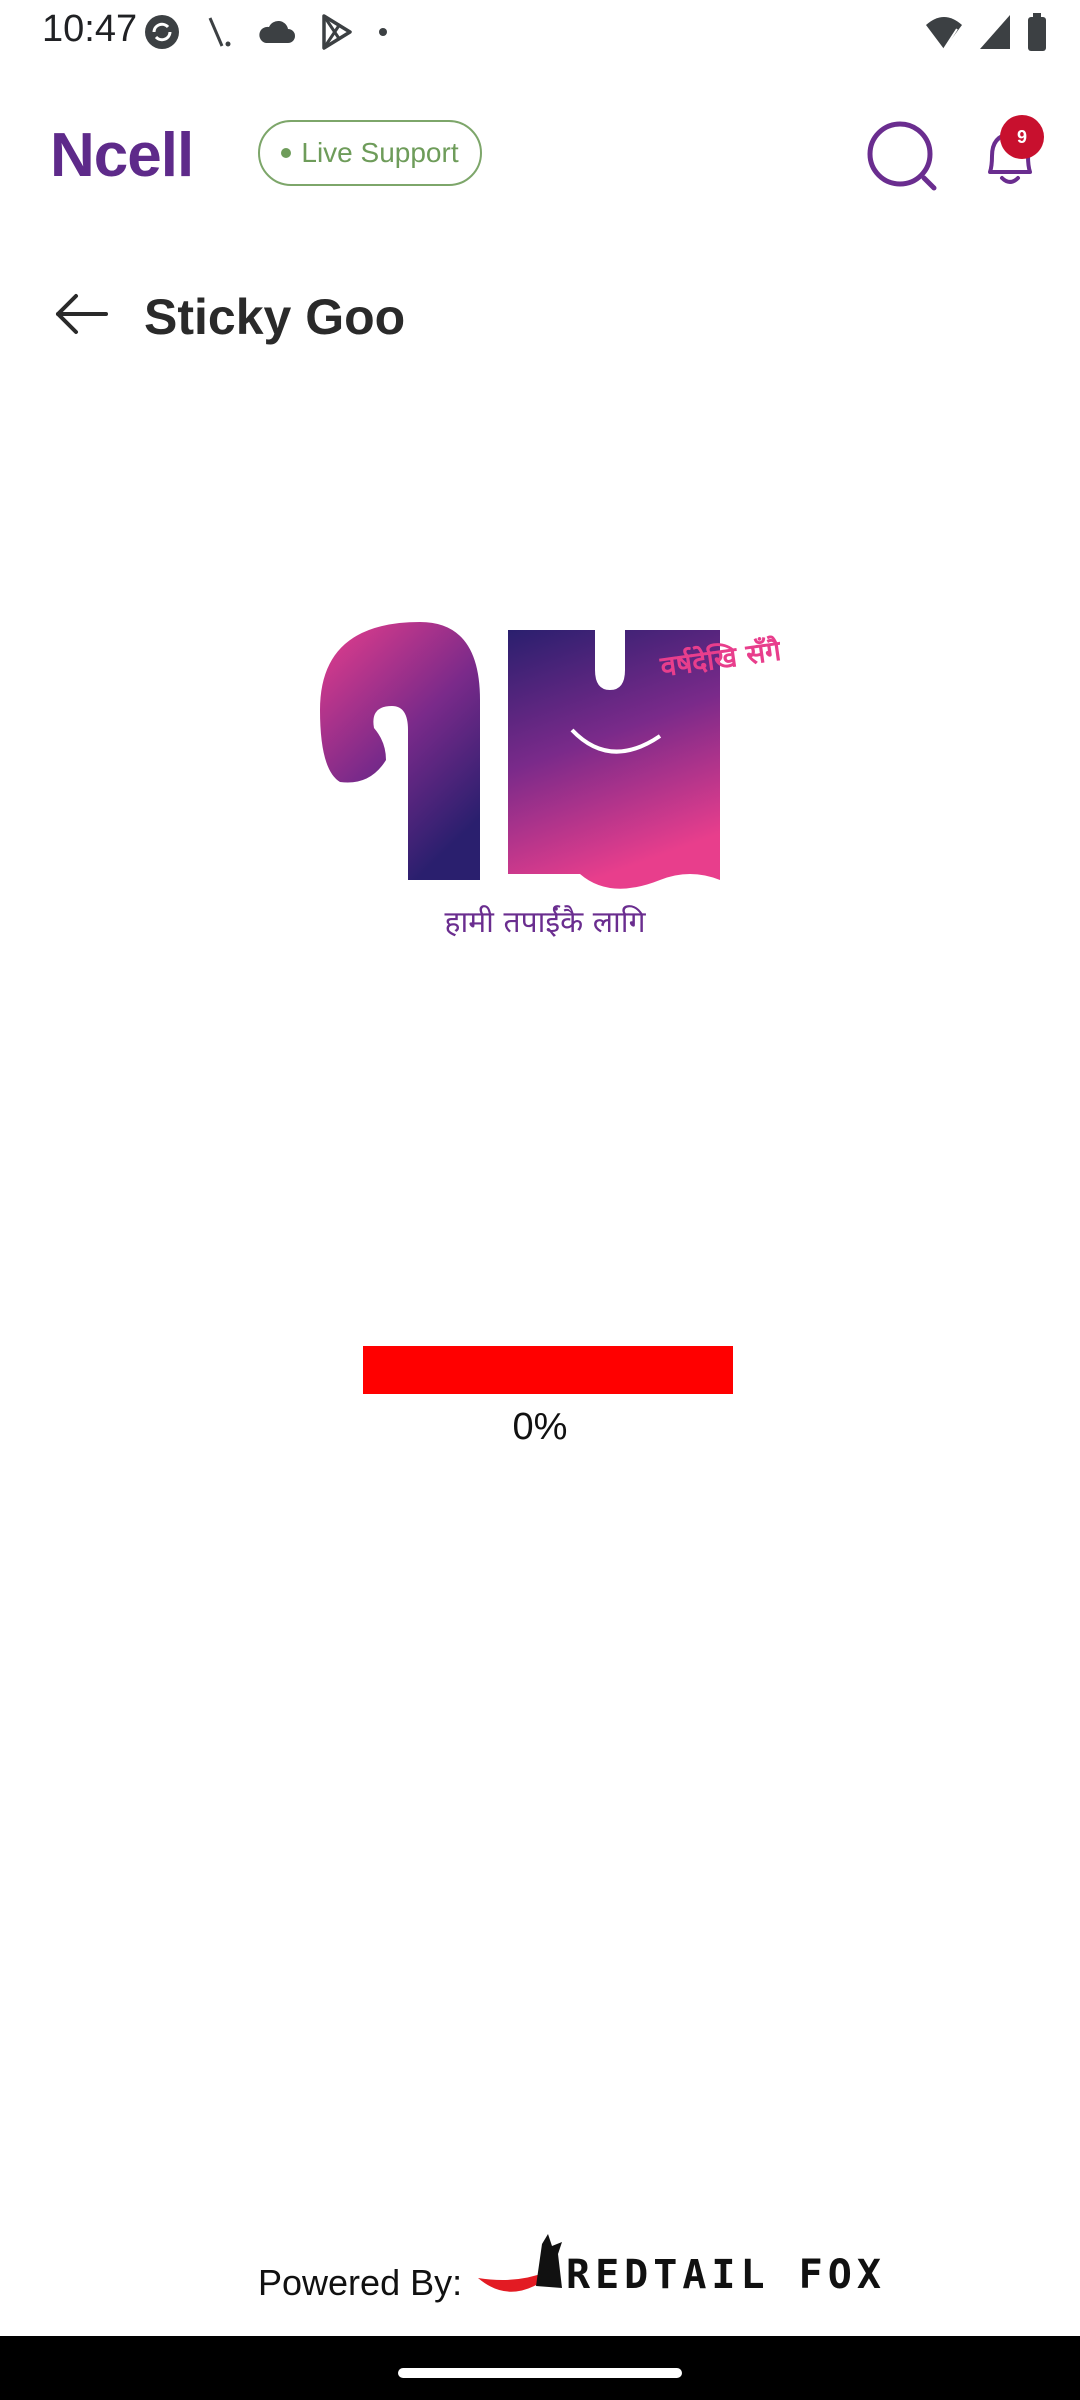  What do you see at coordinates (275, 317) in the screenshot?
I see `page-title: Sticky Goo` at bounding box center [275, 317].